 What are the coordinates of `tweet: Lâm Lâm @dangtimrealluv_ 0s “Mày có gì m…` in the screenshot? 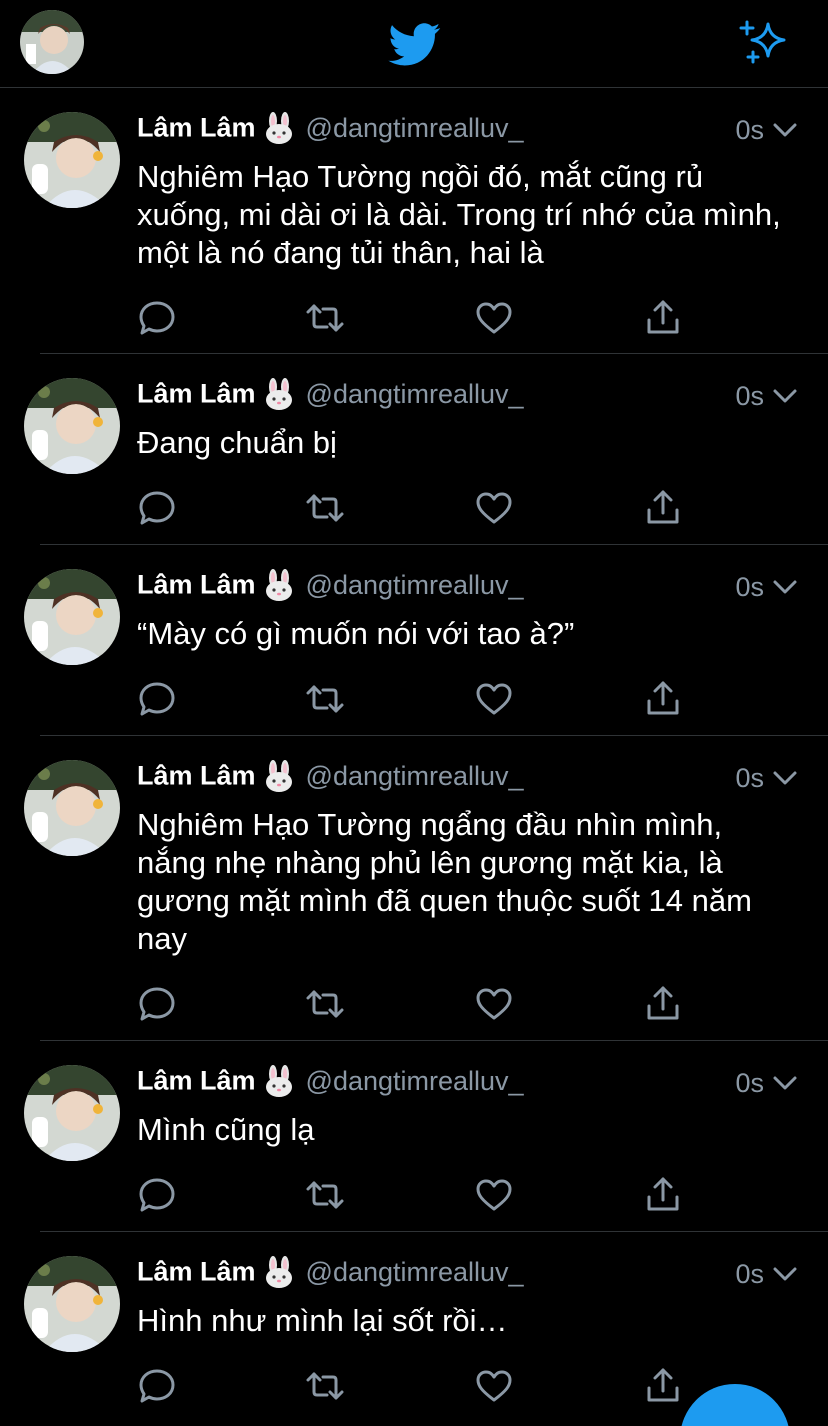 It's located at (414, 640).